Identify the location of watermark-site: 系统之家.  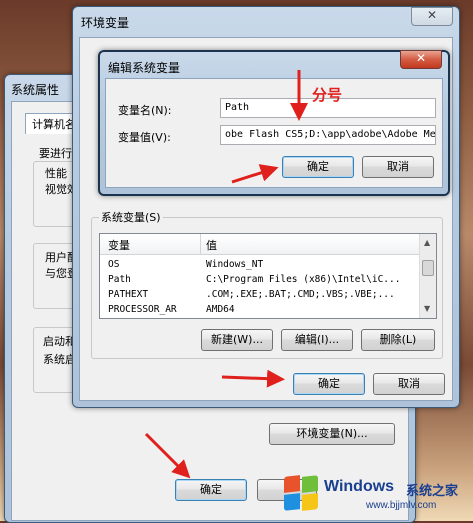
(432, 491).